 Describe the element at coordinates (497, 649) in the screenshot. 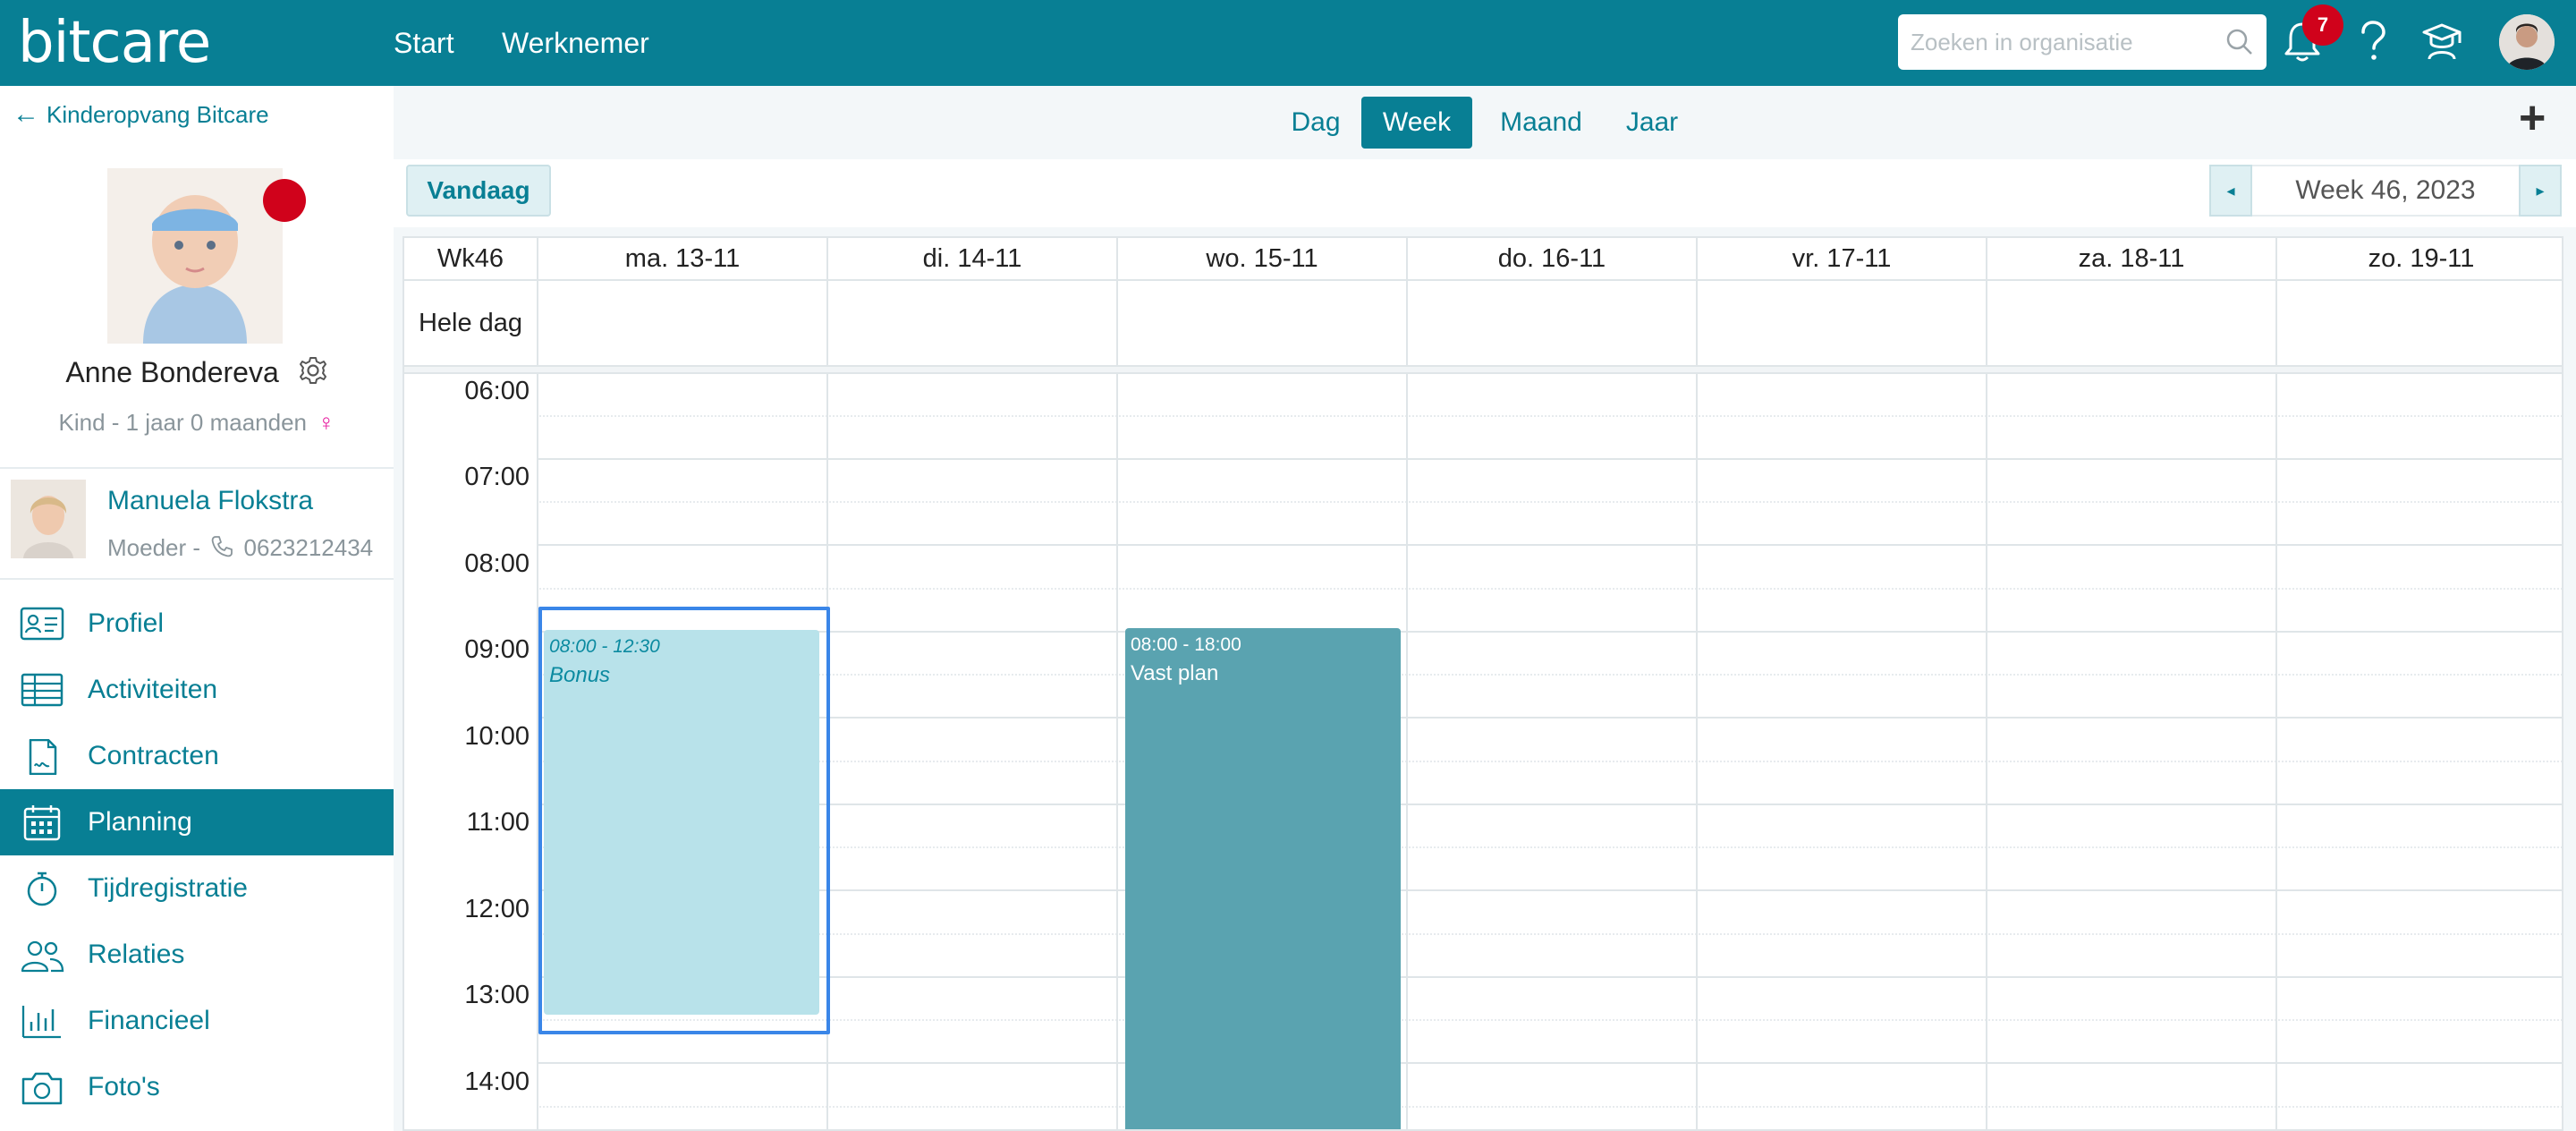

I see `hour-label: 09:00` at that location.